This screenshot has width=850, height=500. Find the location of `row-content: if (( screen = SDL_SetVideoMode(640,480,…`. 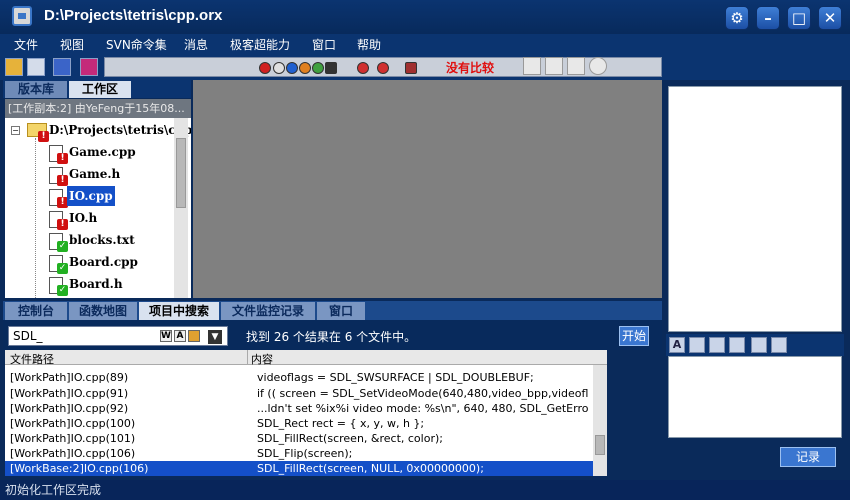

row-content: if (( screen = SDL_SetVideoMode(640,480,… is located at coordinates (423, 393).